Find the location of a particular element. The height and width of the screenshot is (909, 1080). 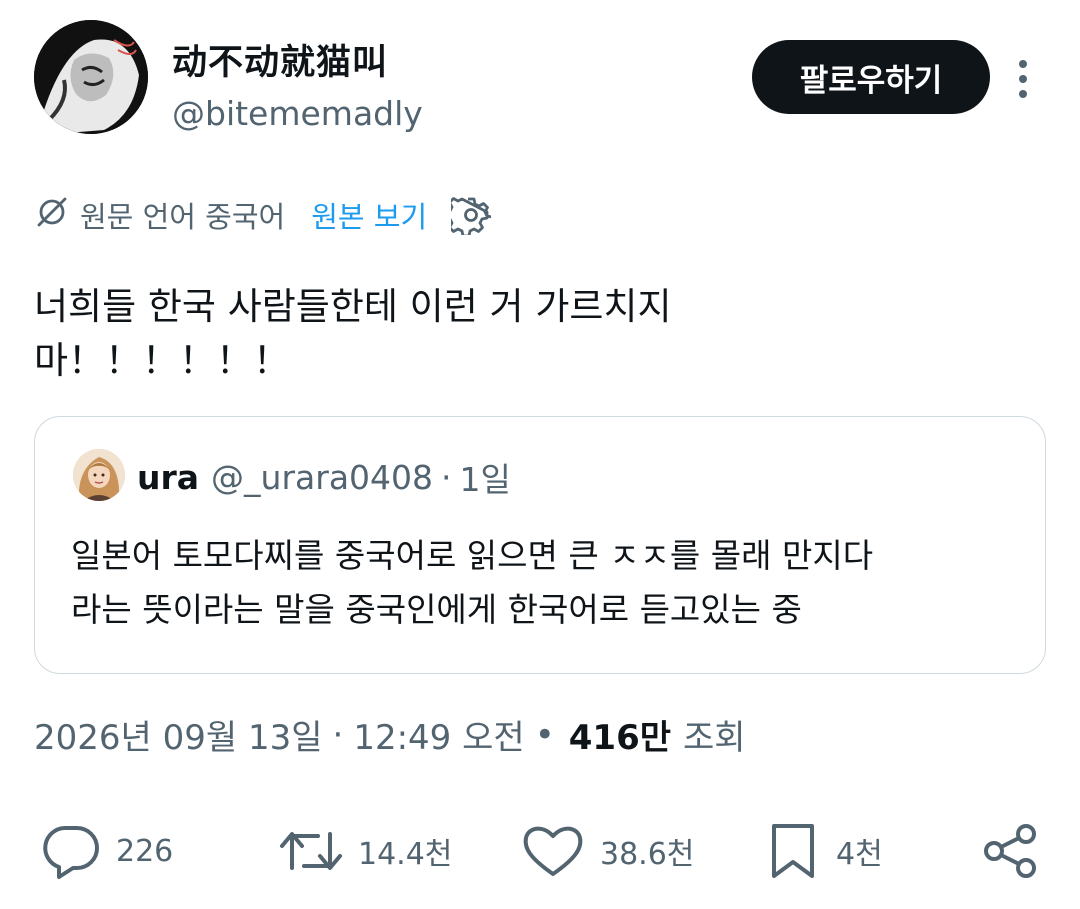

bookmark-icon is located at coordinates (793, 851).